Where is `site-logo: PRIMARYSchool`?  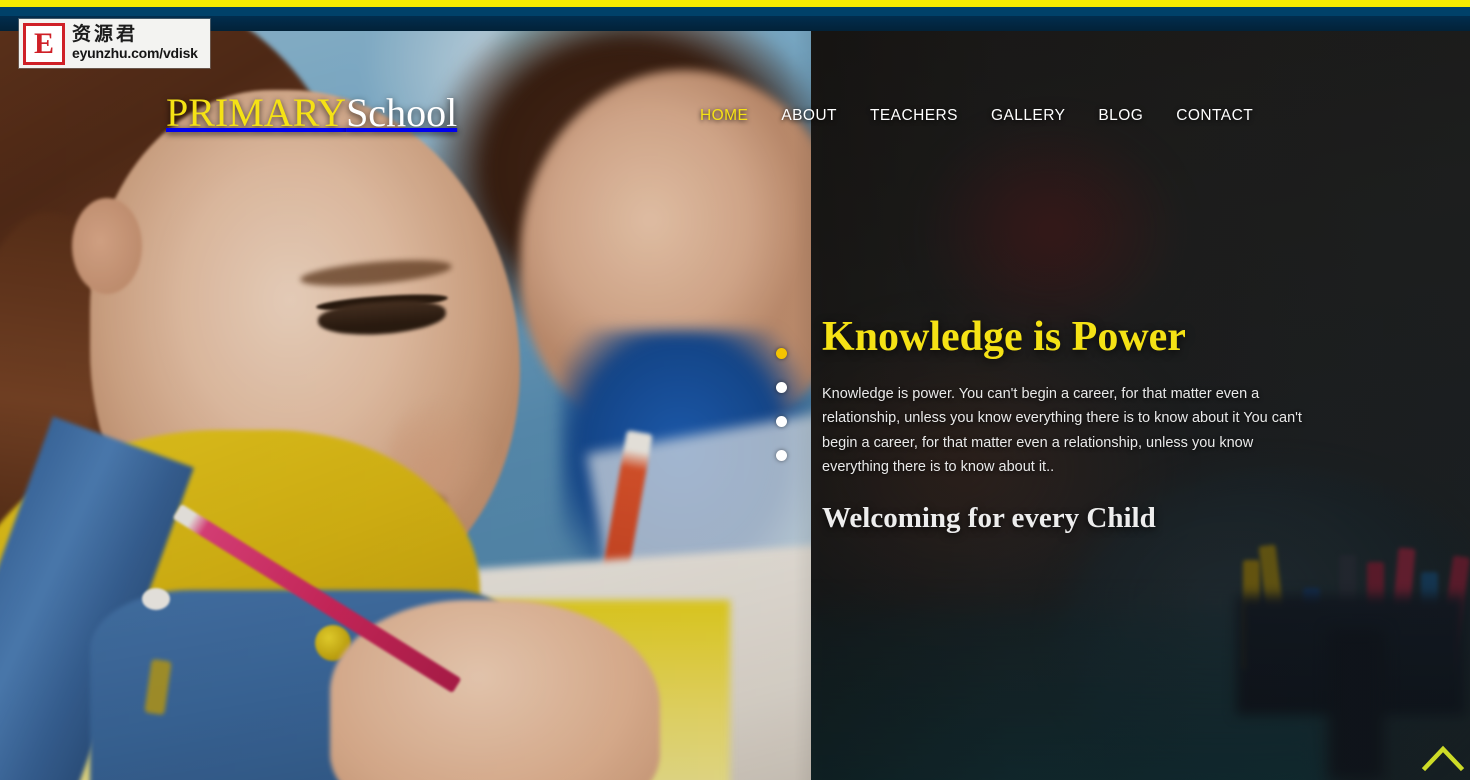
site-logo: PRIMARYSchool is located at coordinates (311, 113).